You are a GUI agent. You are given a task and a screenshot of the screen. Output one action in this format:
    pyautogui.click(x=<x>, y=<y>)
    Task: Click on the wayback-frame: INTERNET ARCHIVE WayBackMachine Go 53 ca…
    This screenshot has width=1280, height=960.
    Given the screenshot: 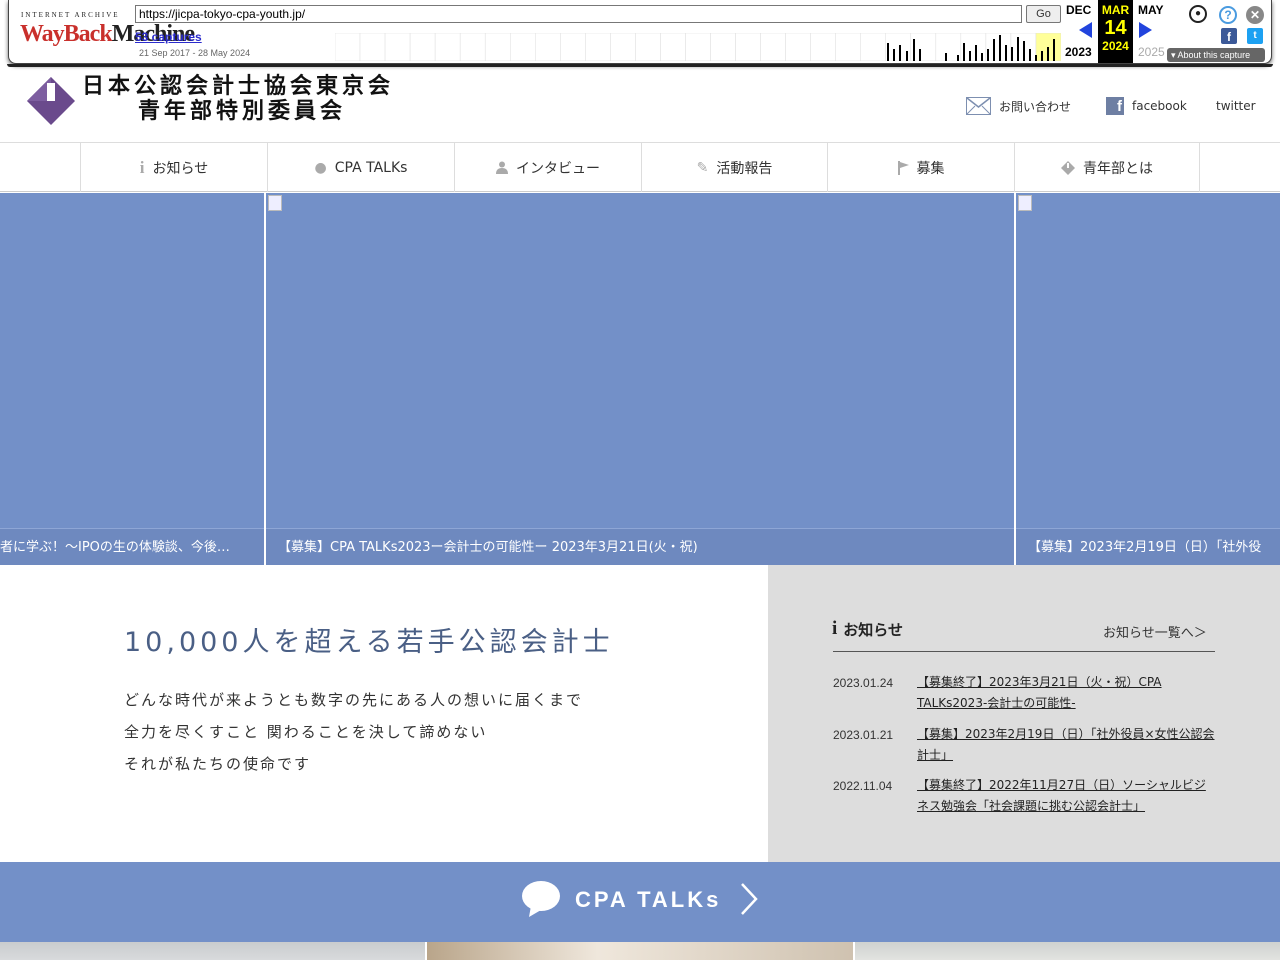 What is the action you would take?
    pyautogui.click(x=640, y=33)
    